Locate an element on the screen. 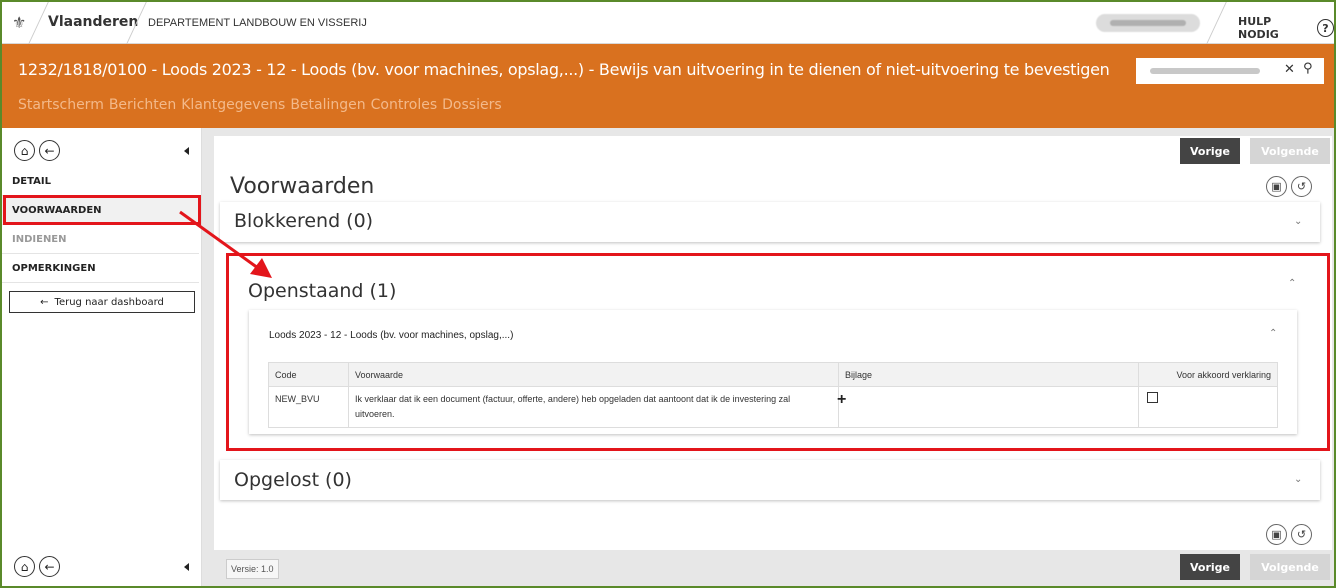  department-name: DEPARTEMENT LANDBOUW EN VISSERIJ is located at coordinates (257, 23).